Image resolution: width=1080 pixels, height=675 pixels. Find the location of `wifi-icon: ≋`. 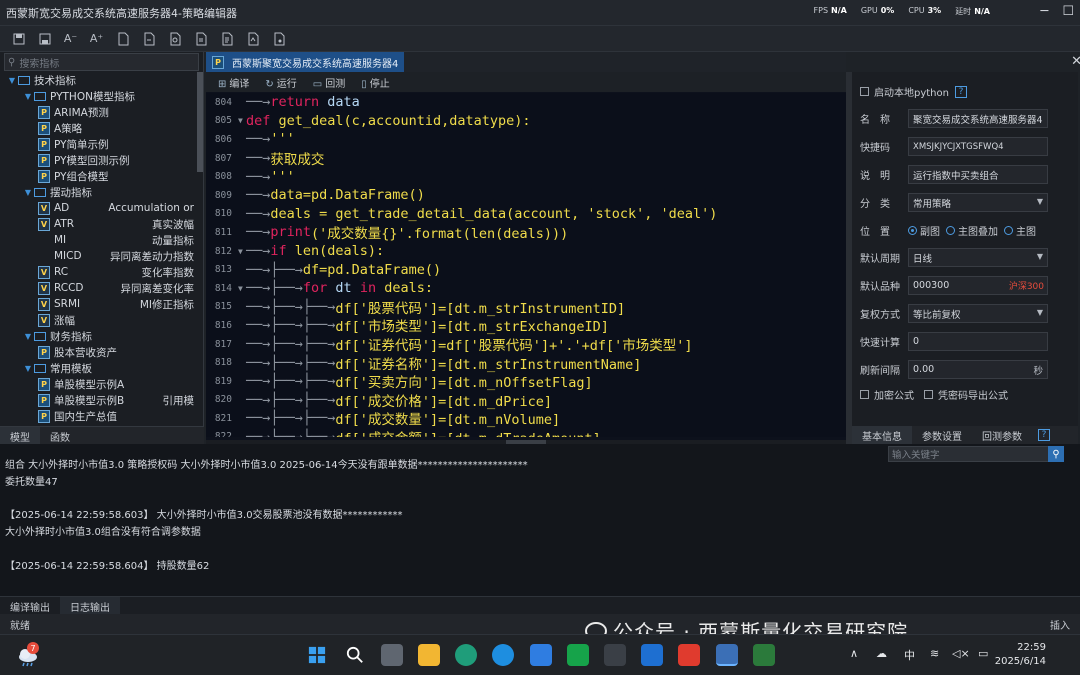

wifi-icon: ≋ is located at coordinates (934, 653).